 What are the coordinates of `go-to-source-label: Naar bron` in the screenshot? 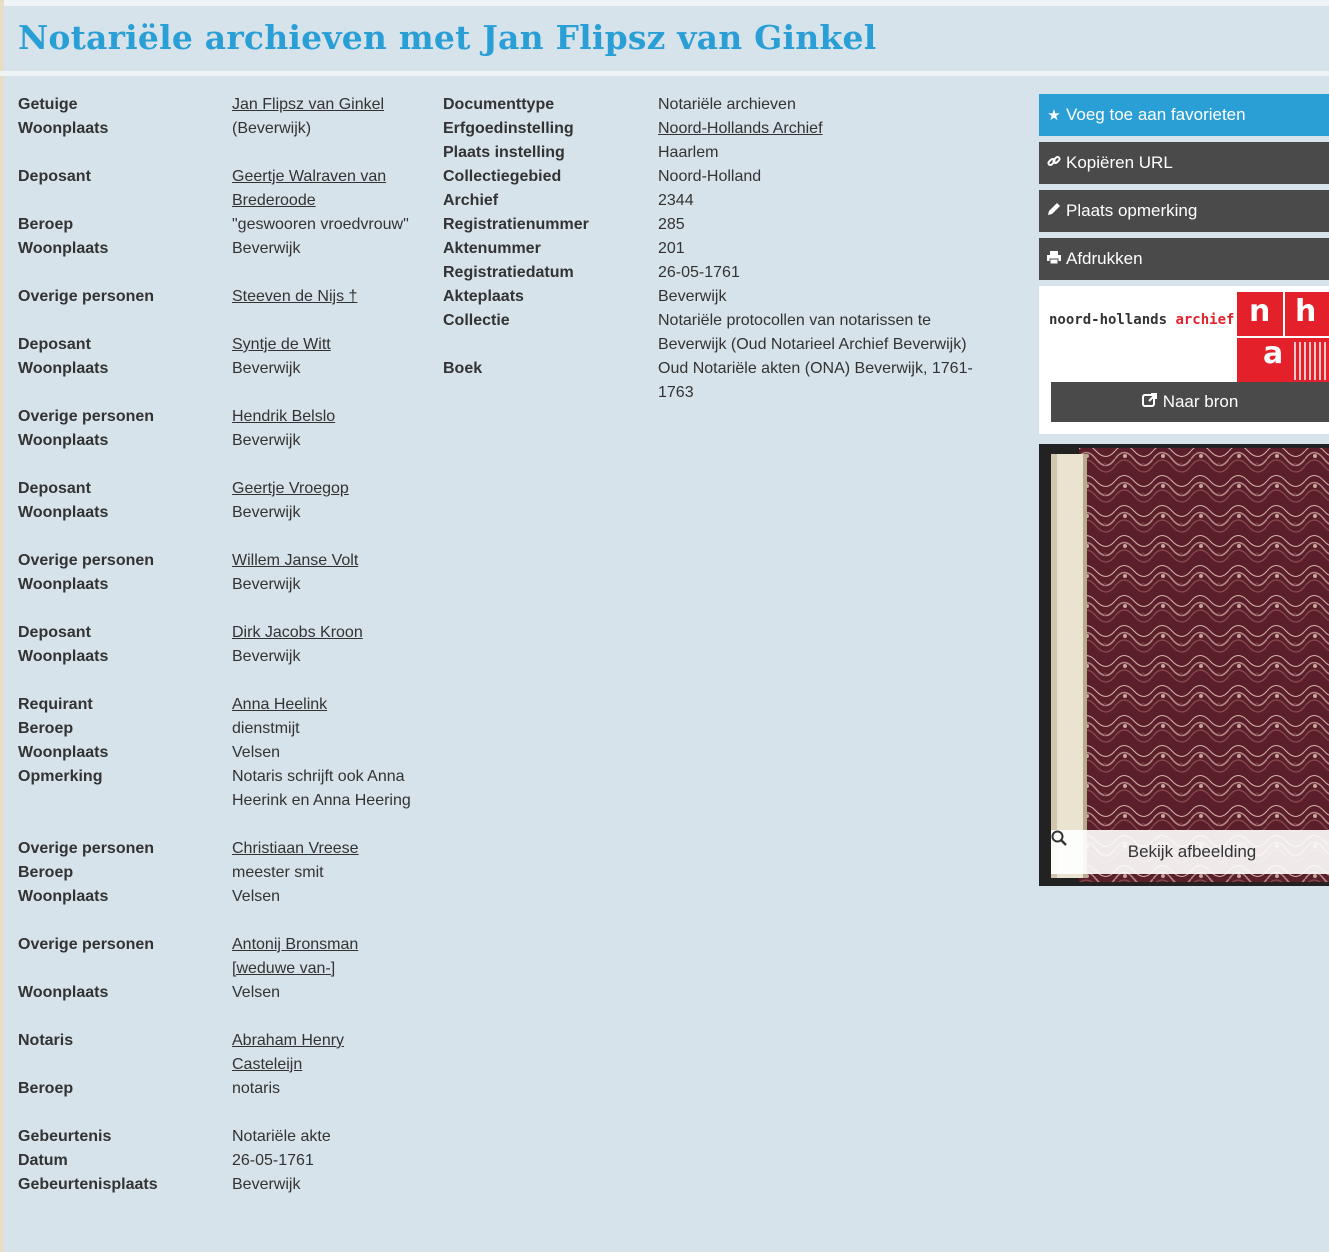 It's located at (1200, 401).